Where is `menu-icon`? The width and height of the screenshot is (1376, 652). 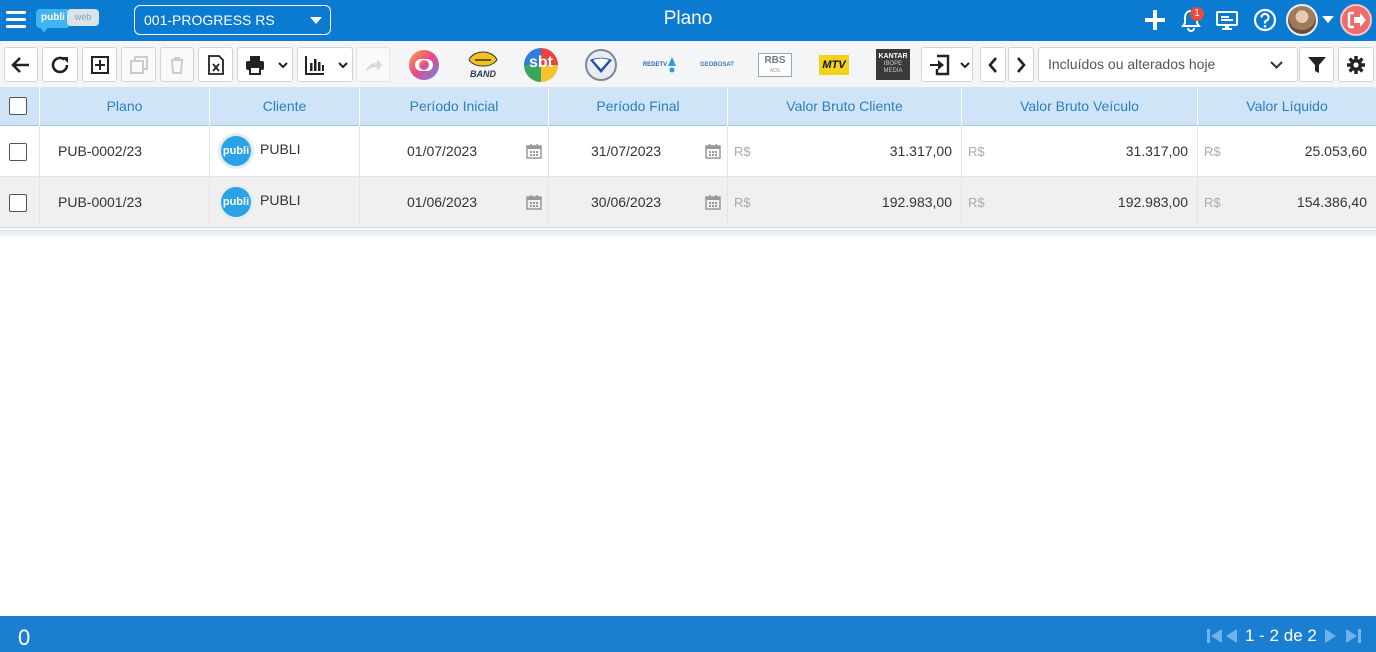
menu-icon is located at coordinates (16, 20).